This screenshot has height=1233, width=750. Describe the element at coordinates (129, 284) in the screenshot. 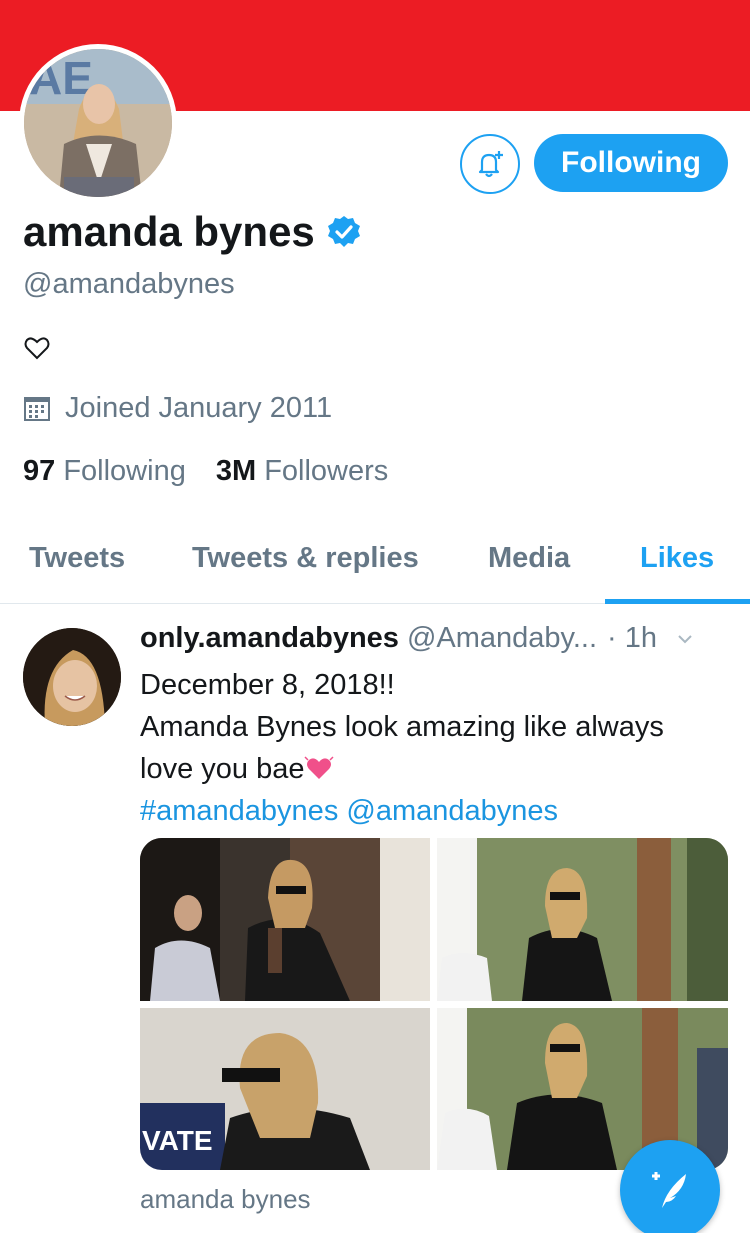

I see `profile-handle: @amandabynes` at that location.